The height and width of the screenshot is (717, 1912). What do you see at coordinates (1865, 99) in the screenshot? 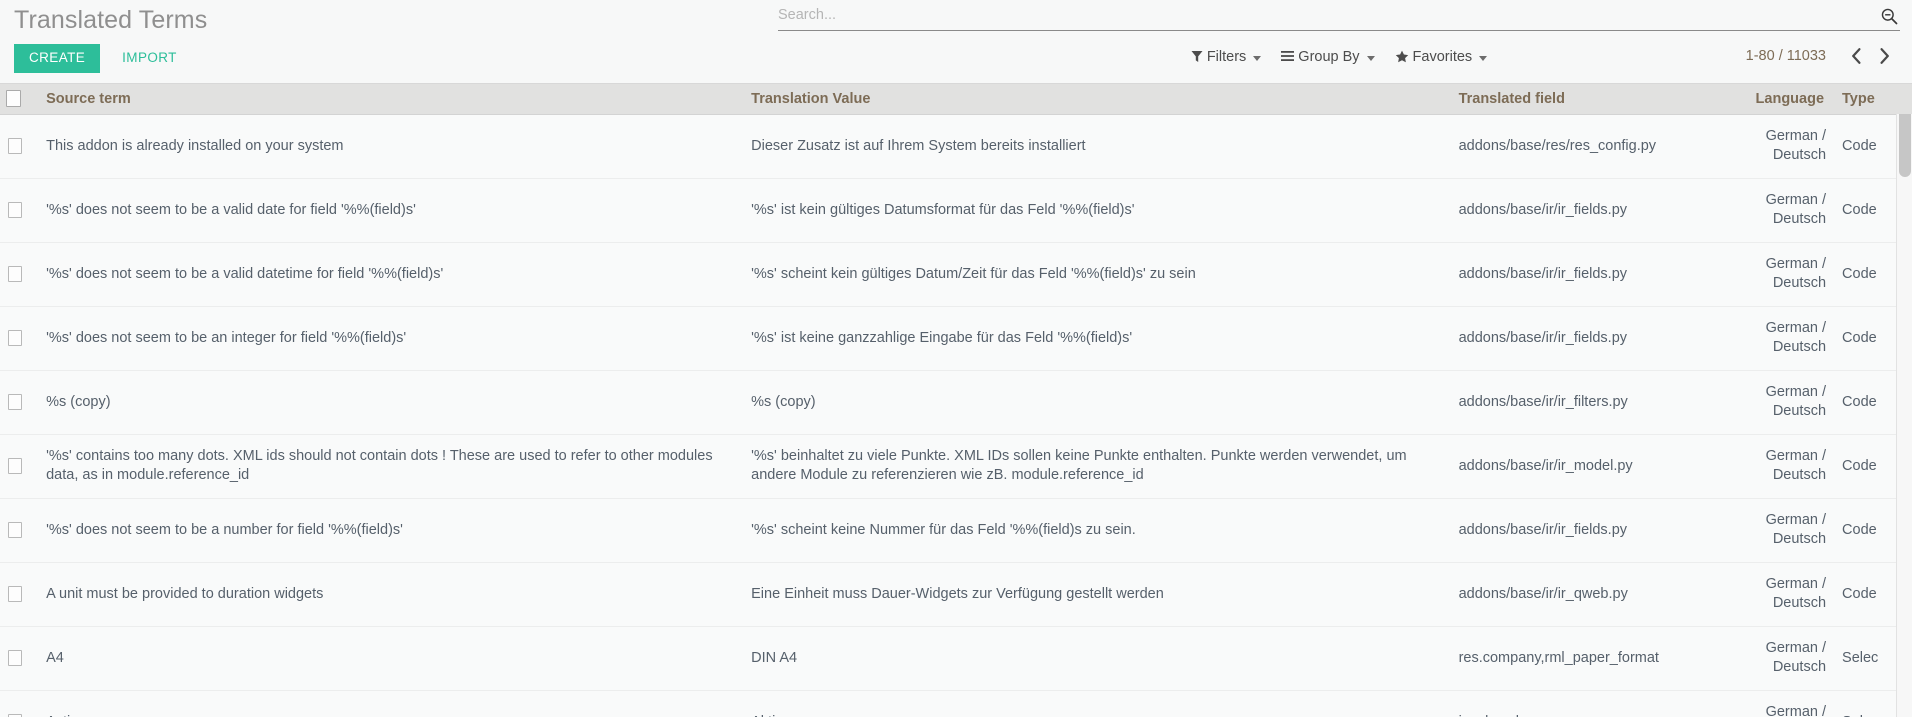
I see `column-header-type: Type` at bounding box center [1865, 99].